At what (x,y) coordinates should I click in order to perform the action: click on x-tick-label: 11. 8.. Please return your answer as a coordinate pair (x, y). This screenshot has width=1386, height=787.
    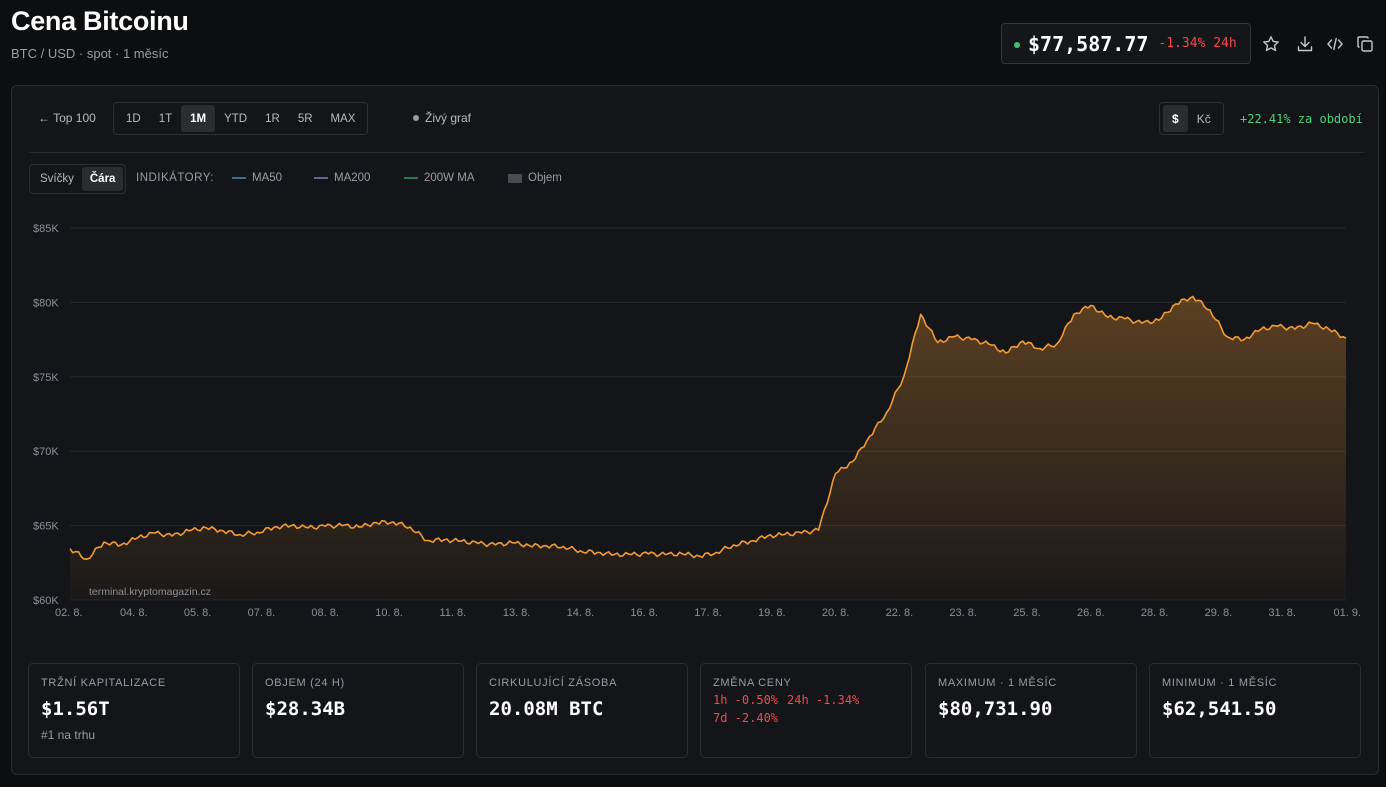
    Looking at the image, I should click on (452, 613).